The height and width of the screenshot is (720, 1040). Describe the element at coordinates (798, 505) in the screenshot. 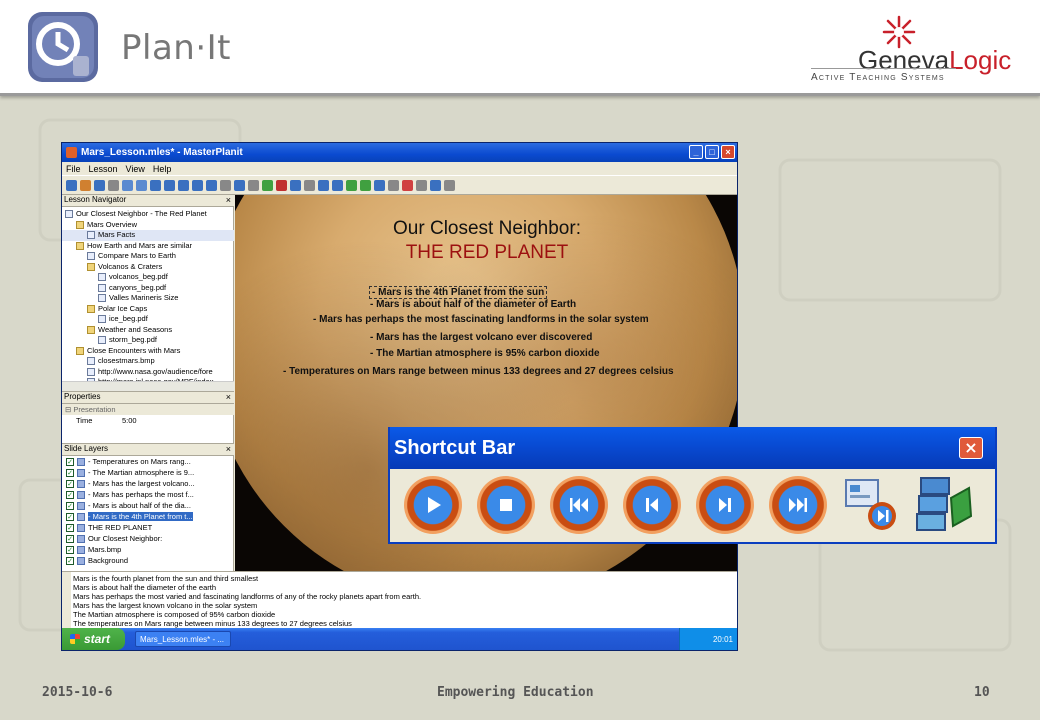

I see `fast-forward-button` at that location.